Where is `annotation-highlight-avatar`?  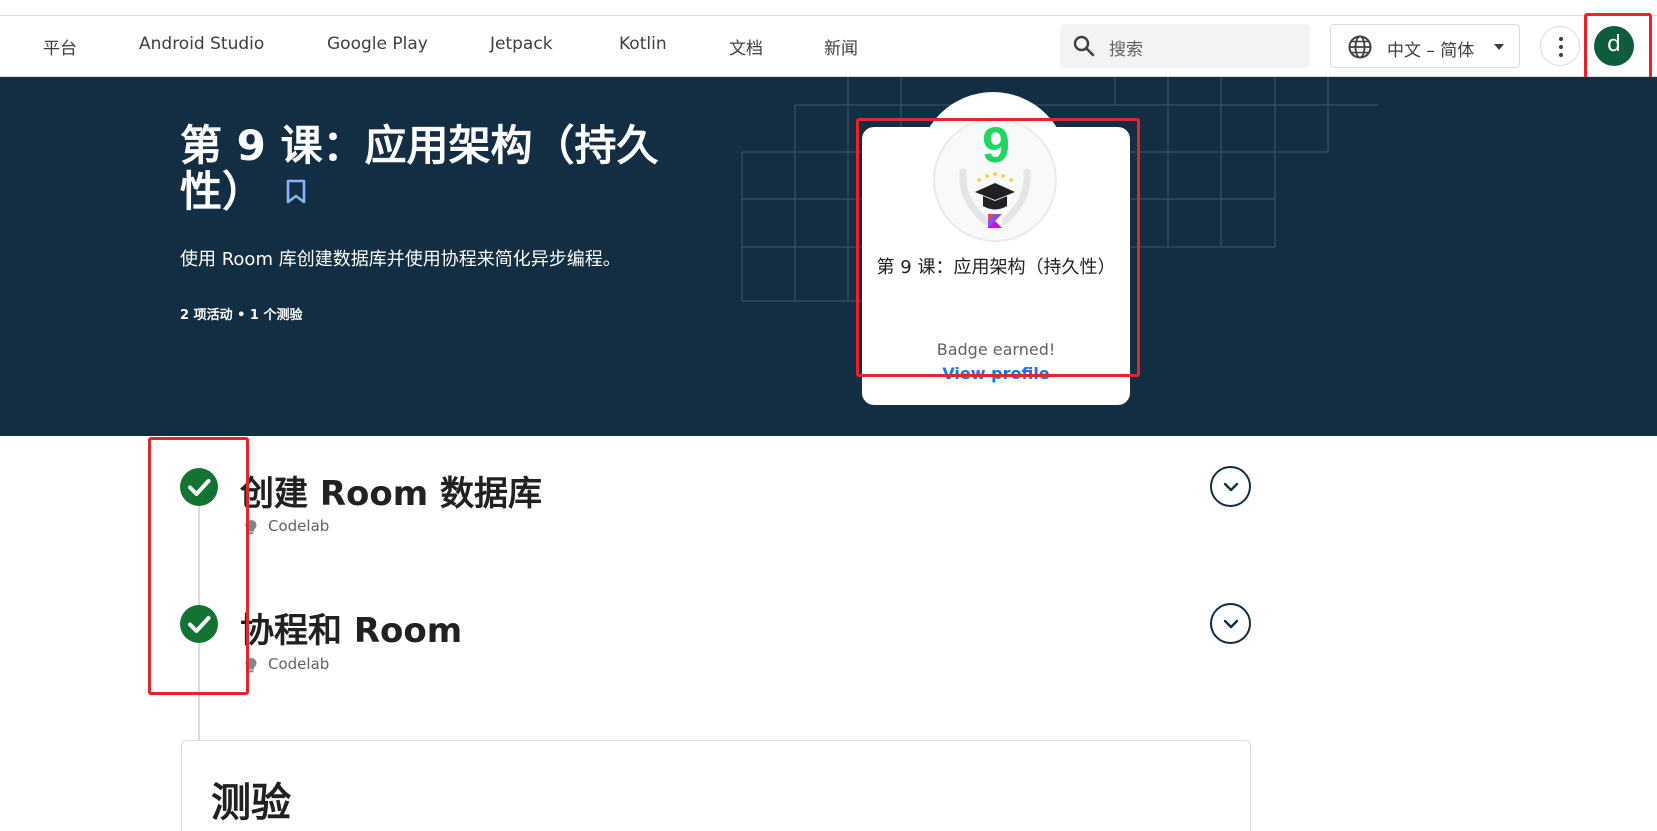 annotation-highlight-avatar is located at coordinates (1618, 48).